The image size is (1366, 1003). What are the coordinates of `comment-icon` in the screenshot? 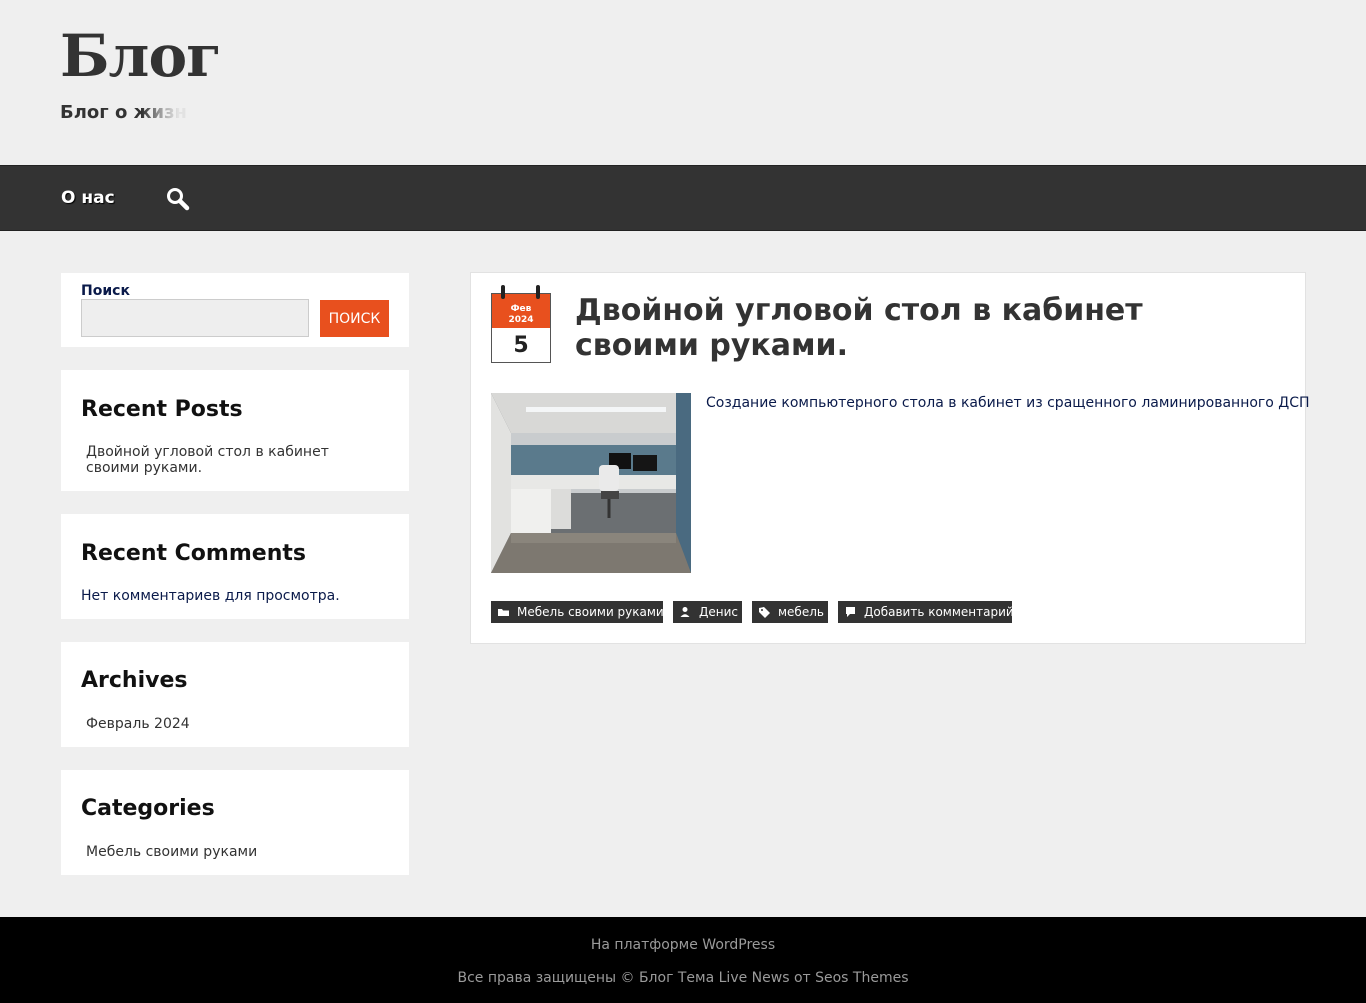 It's located at (850, 612).